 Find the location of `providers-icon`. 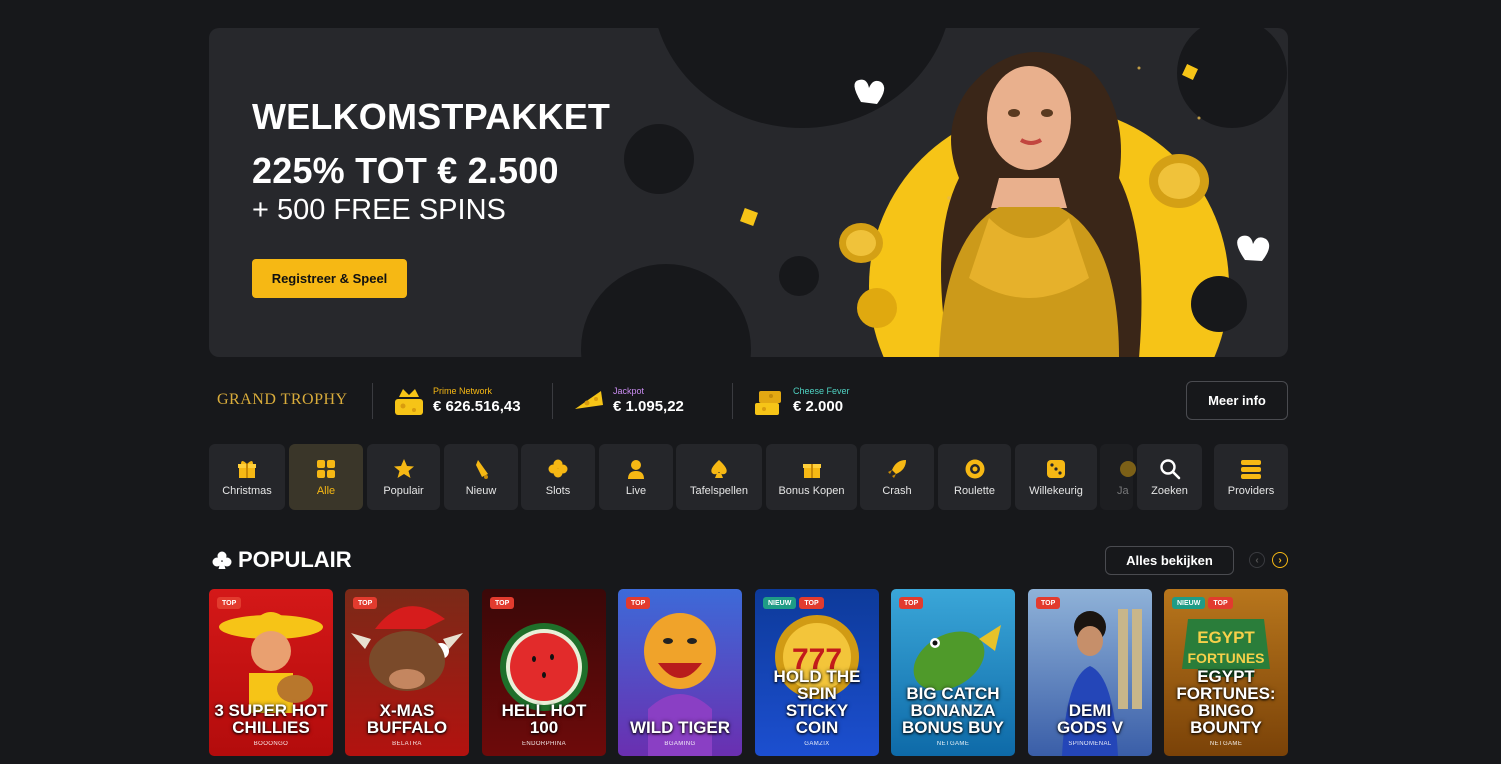

providers-icon is located at coordinates (1251, 469).